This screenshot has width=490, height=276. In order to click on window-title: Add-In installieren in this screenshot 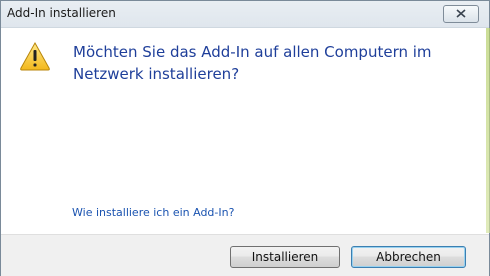, I will do `click(61, 13)`.